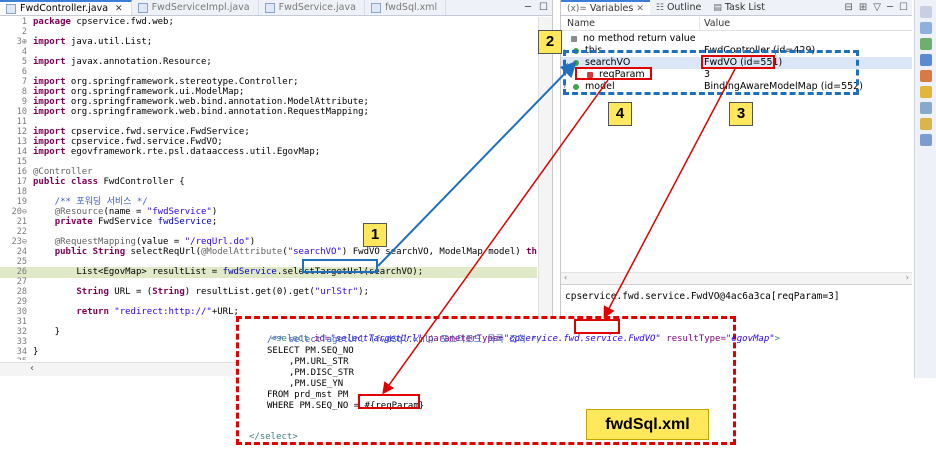  What do you see at coordinates (717, 7) in the screenshot?
I see `task-list-icon: ▤` at bounding box center [717, 7].